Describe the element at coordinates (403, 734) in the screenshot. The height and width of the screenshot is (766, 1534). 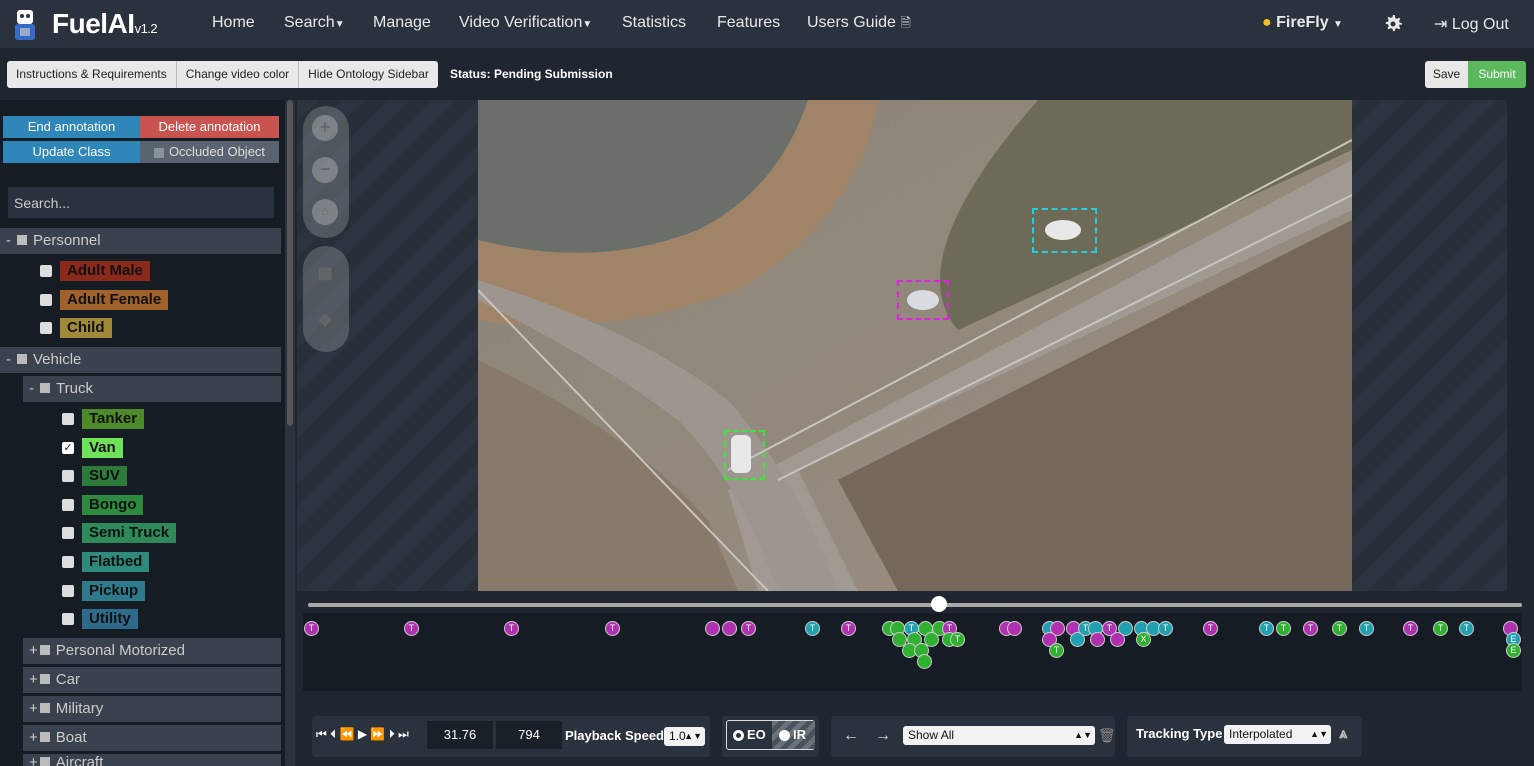
I see `skip-end-icon: ⏭` at that location.